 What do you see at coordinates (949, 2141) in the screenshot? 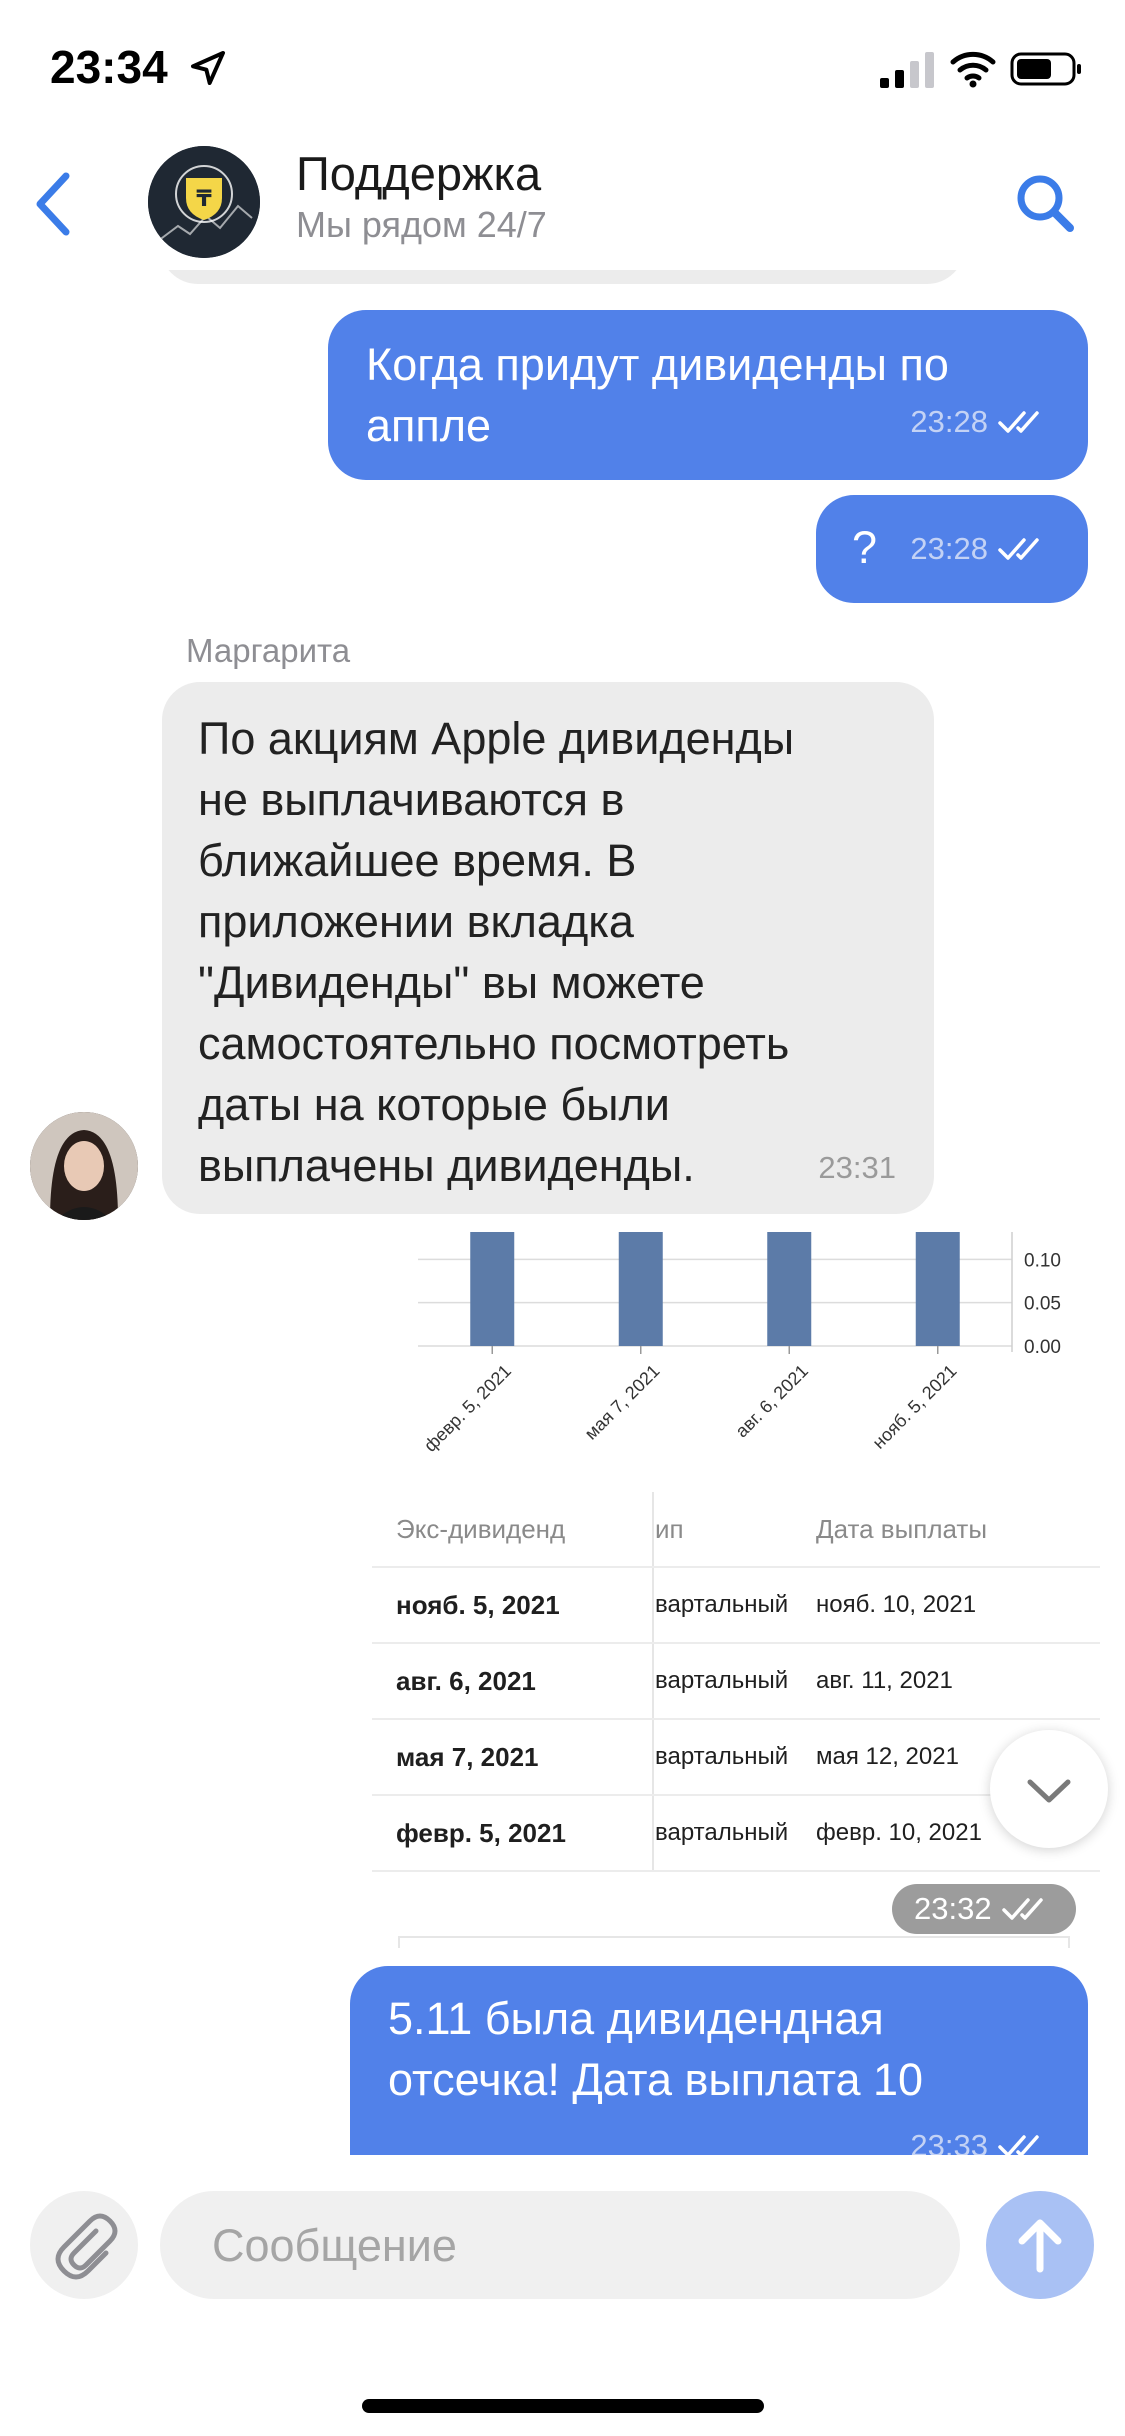
I see `message-time: 23:33` at bounding box center [949, 2141].